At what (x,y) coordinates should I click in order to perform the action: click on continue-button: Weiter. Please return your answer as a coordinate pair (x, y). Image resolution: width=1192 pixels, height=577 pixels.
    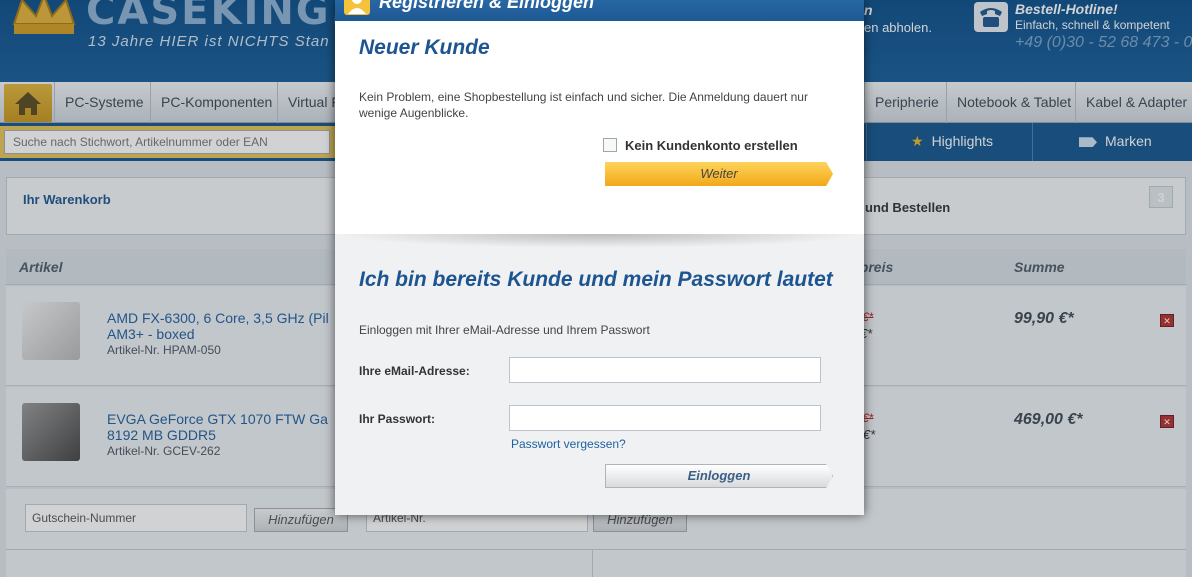
    Looking at the image, I should click on (719, 174).